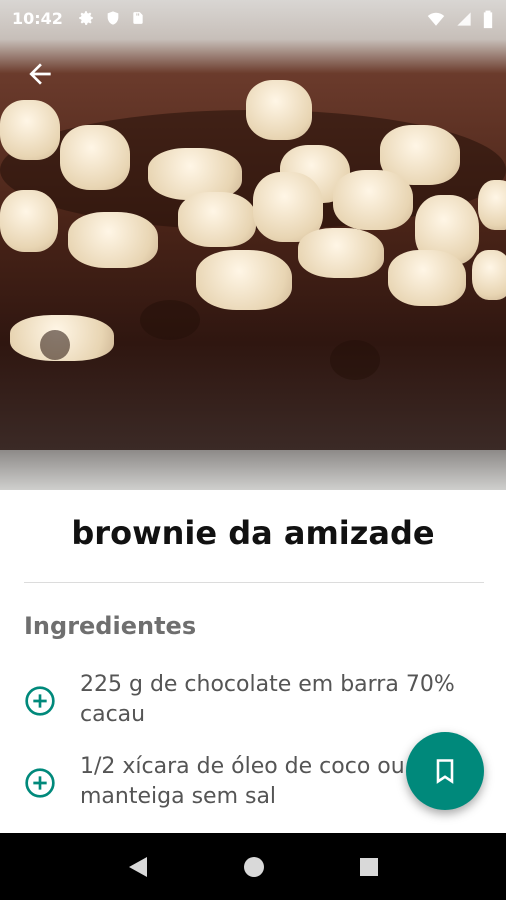  Describe the element at coordinates (488, 19) in the screenshot. I see `battery-icon` at that location.